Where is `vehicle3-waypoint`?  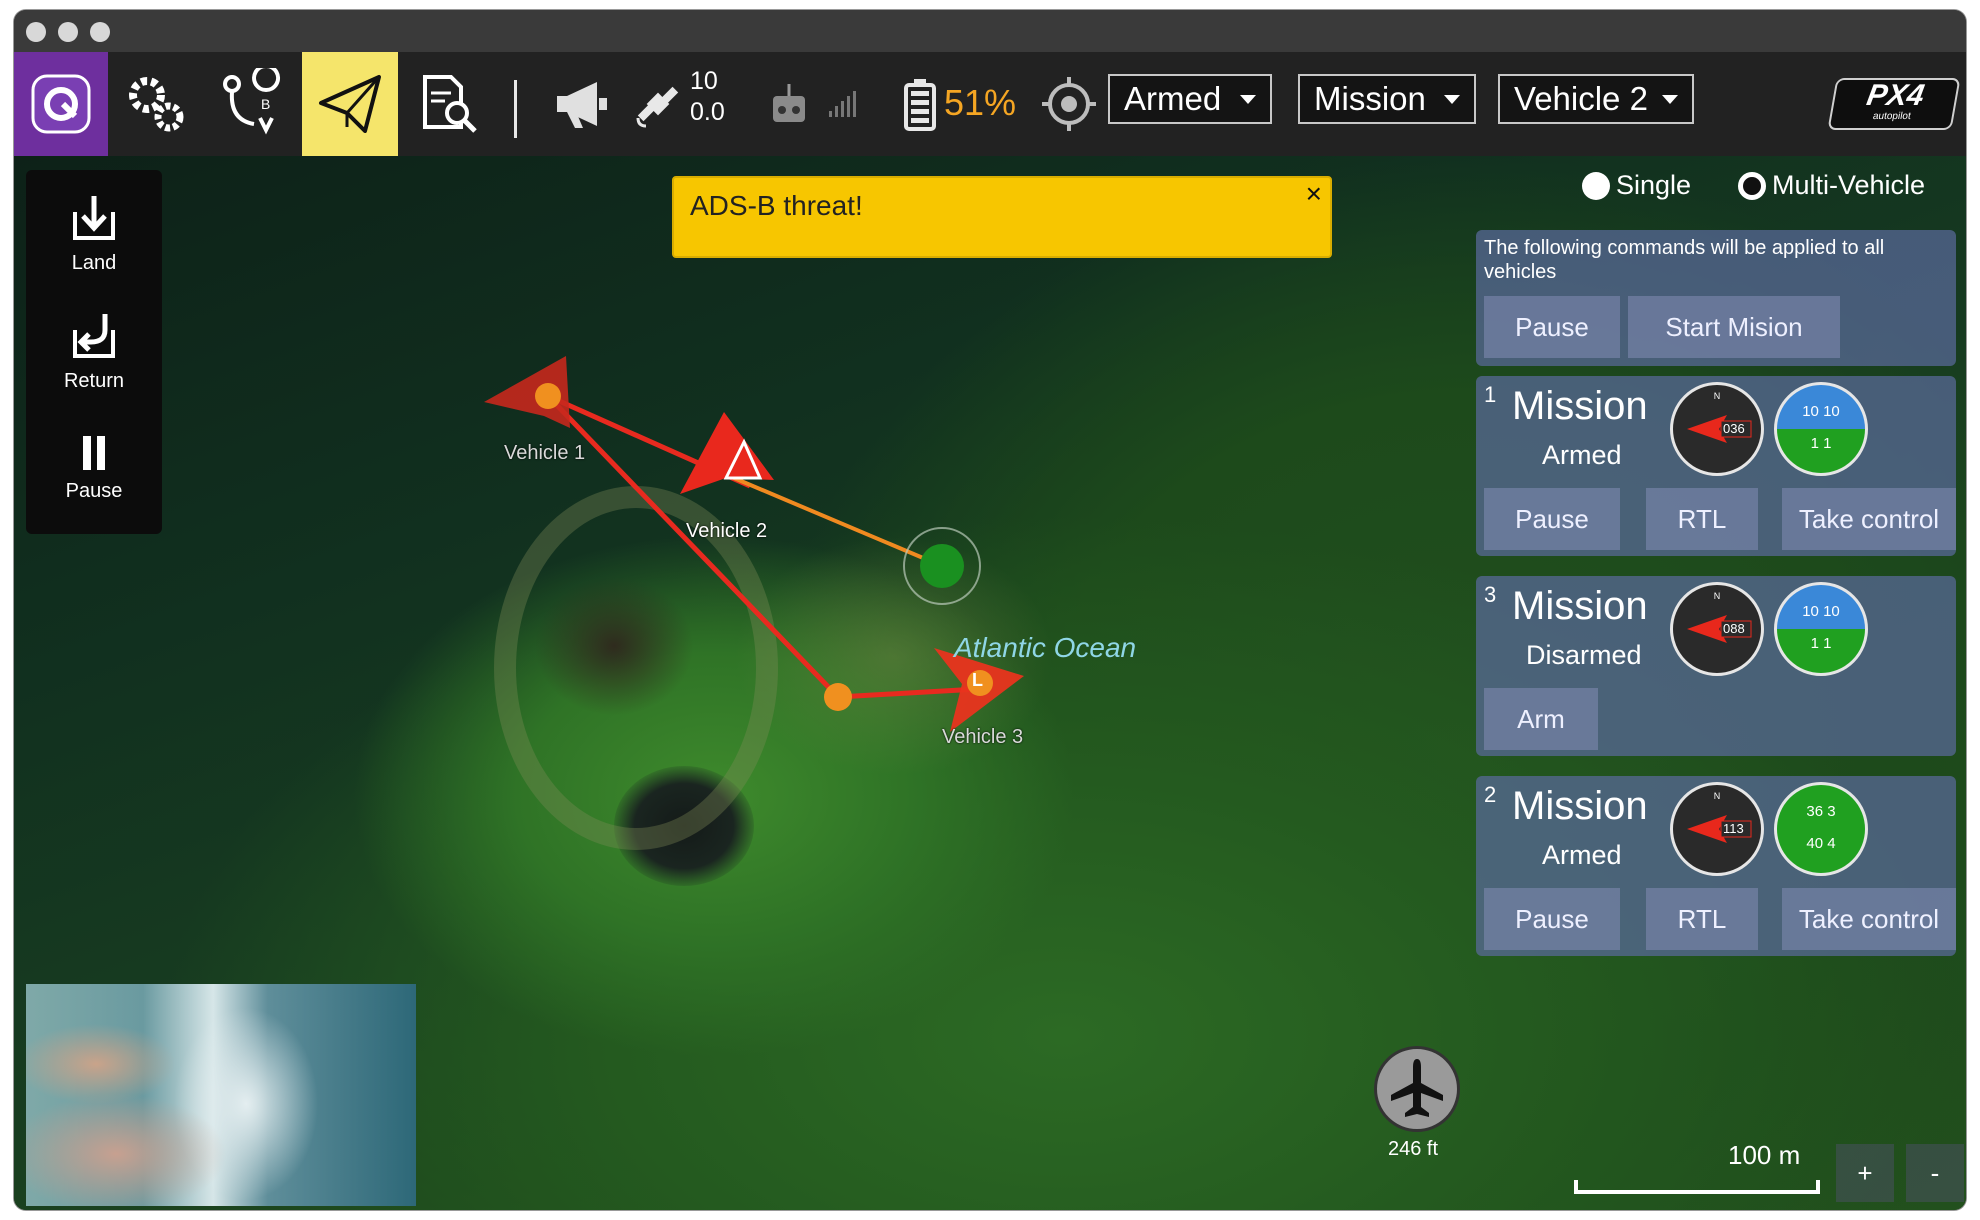 vehicle3-waypoint is located at coordinates (838, 697).